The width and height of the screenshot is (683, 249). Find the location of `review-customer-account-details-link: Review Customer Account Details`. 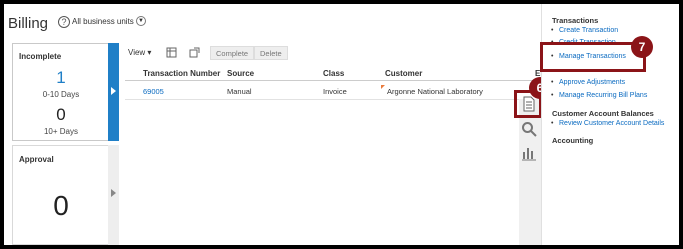

review-customer-account-details-link: Review Customer Account Details is located at coordinates (607, 123).